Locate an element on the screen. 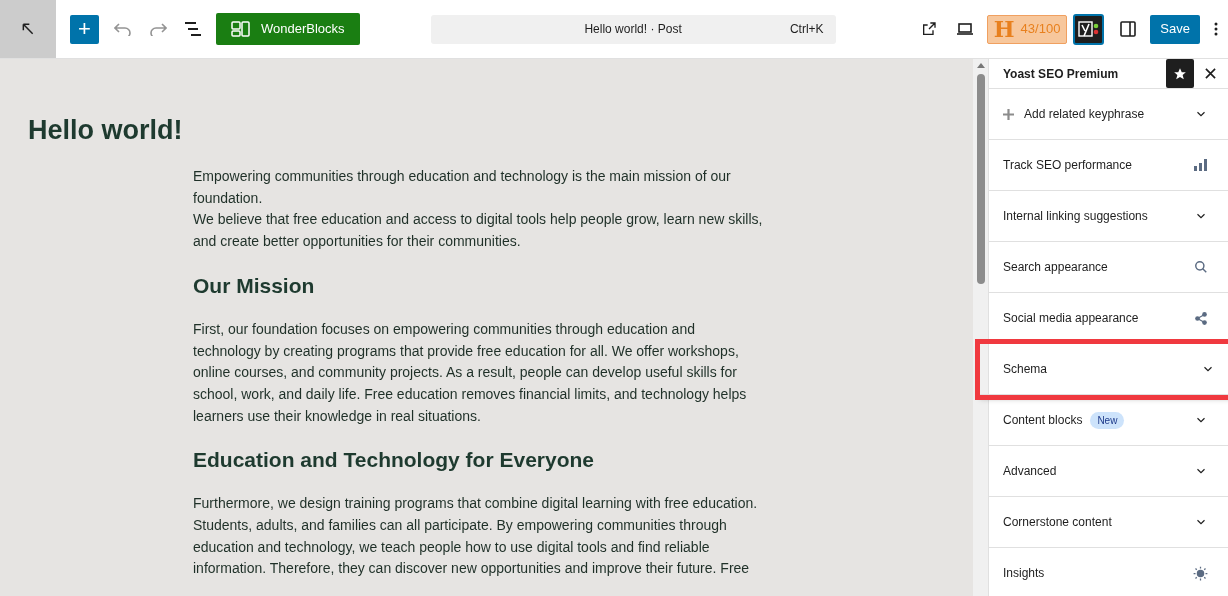 The height and width of the screenshot is (596, 1228). bar-chart-icon is located at coordinates (1201, 165).